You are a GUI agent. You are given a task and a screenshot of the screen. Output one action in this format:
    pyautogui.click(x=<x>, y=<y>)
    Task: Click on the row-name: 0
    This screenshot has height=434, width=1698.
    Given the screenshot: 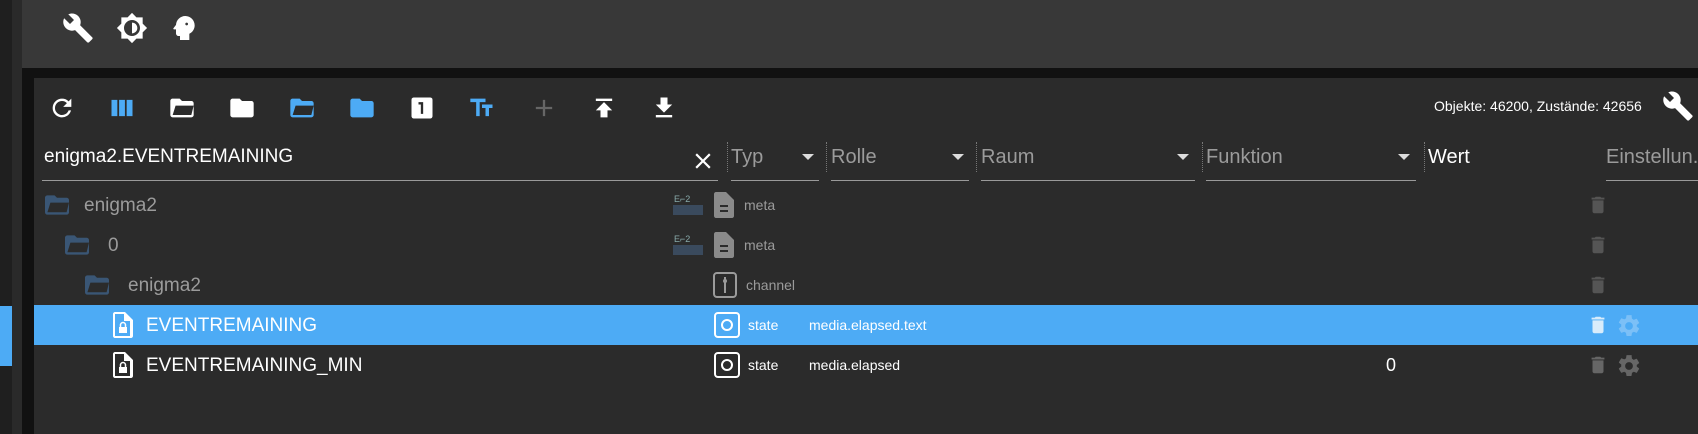 What is the action you would take?
    pyautogui.click(x=113, y=245)
    